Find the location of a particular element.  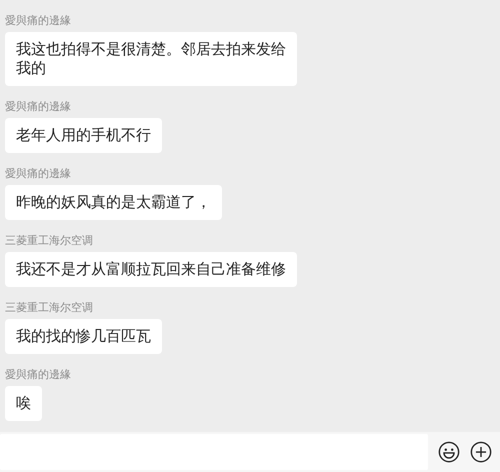

message-bubble: 唉 is located at coordinates (23, 403).